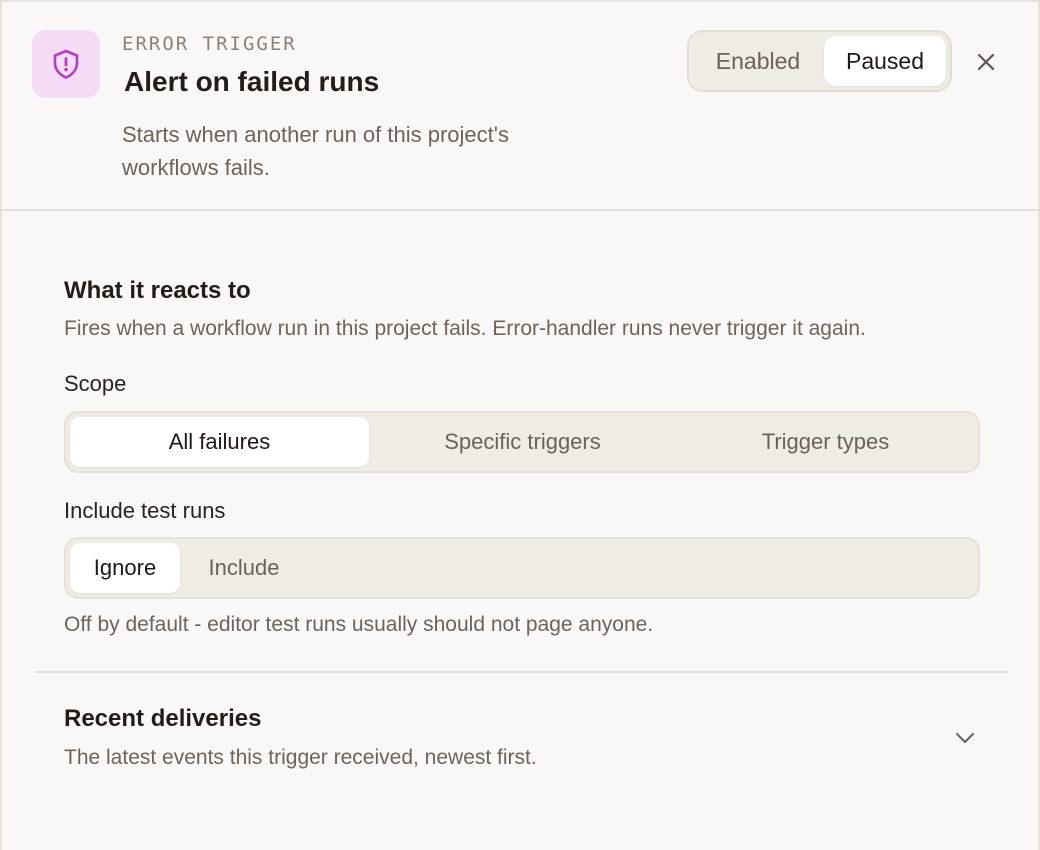  I want to click on scope-option-specific-triggers: Specific triggers, so click(522, 442).